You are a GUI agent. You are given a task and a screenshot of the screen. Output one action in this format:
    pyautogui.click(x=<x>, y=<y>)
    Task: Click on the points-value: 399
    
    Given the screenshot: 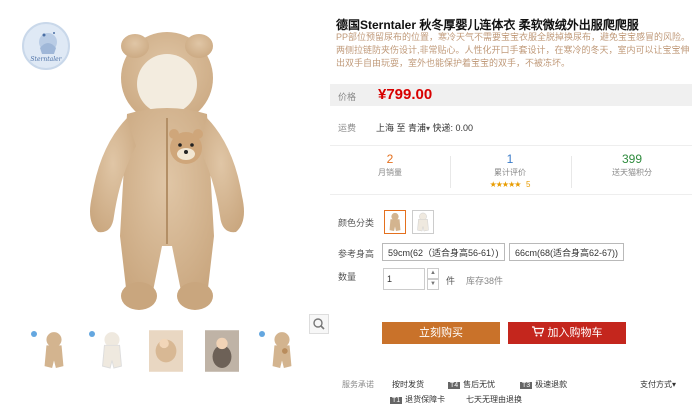 What is the action you would take?
    pyautogui.click(x=632, y=159)
    